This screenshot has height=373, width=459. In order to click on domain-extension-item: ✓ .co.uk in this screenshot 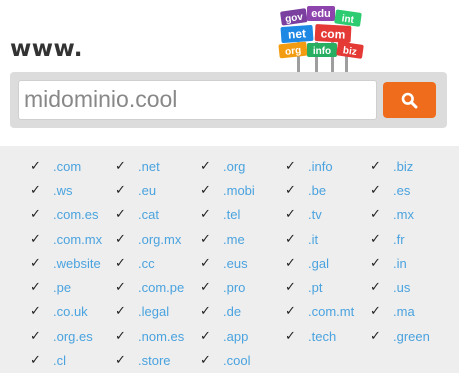, I will do `click(72, 312)`.